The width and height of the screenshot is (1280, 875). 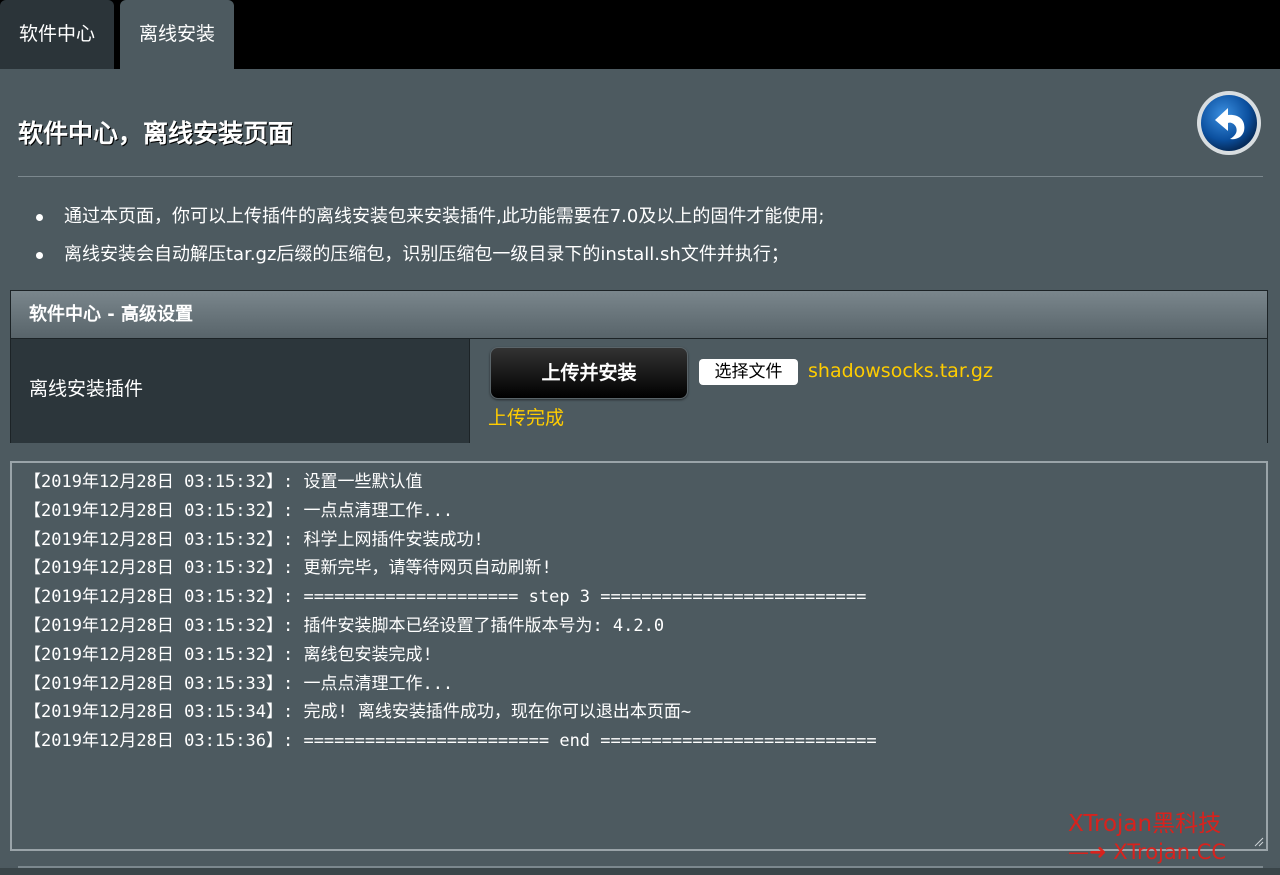 I want to click on row-content: 上传并安装 选择文件 shadowsocks.tar.gz 上传完成, so click(x=868, y=391).